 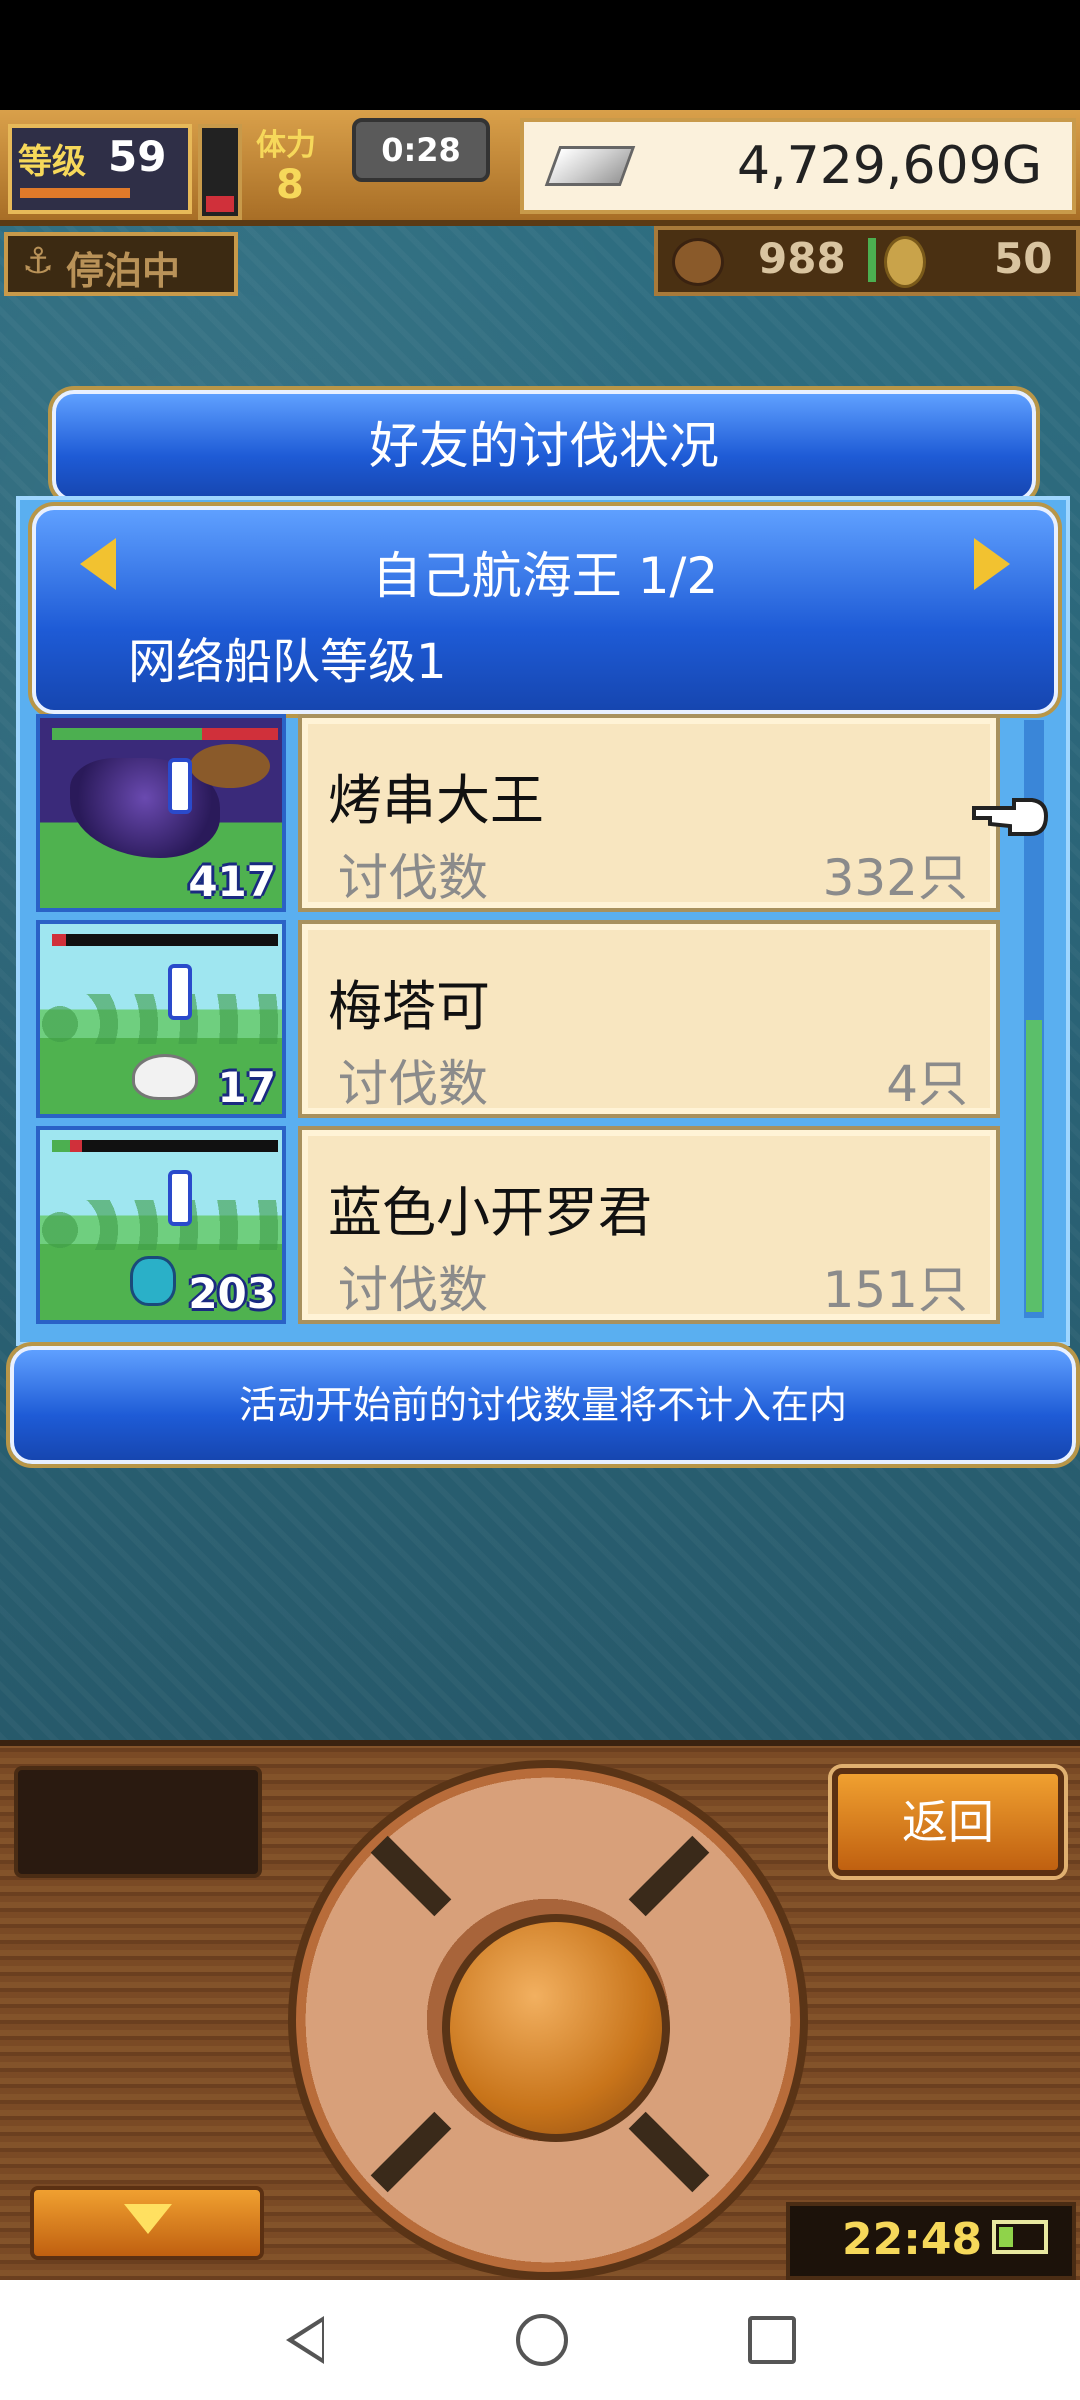 I want to click on battery-icon, so click(x=1020, y=2237).